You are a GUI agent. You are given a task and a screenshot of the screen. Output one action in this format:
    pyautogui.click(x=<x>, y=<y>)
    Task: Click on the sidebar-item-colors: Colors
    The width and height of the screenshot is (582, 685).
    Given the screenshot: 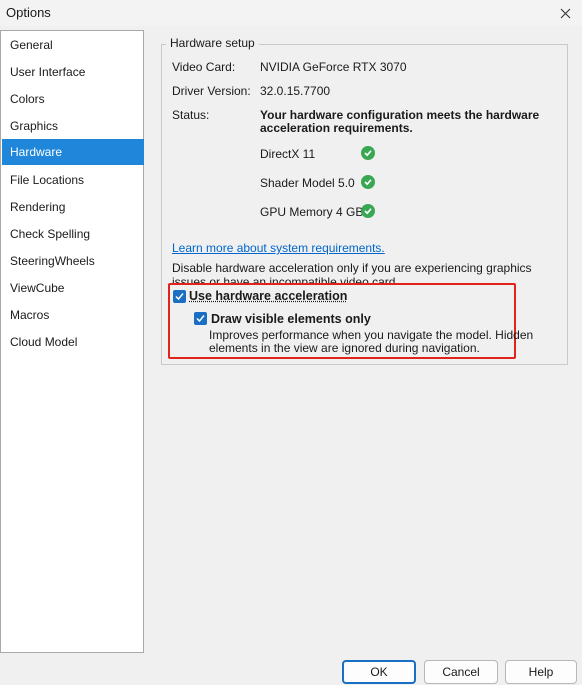 What is the action you would take?
    pyautogui.click(x=73, y=99)
    